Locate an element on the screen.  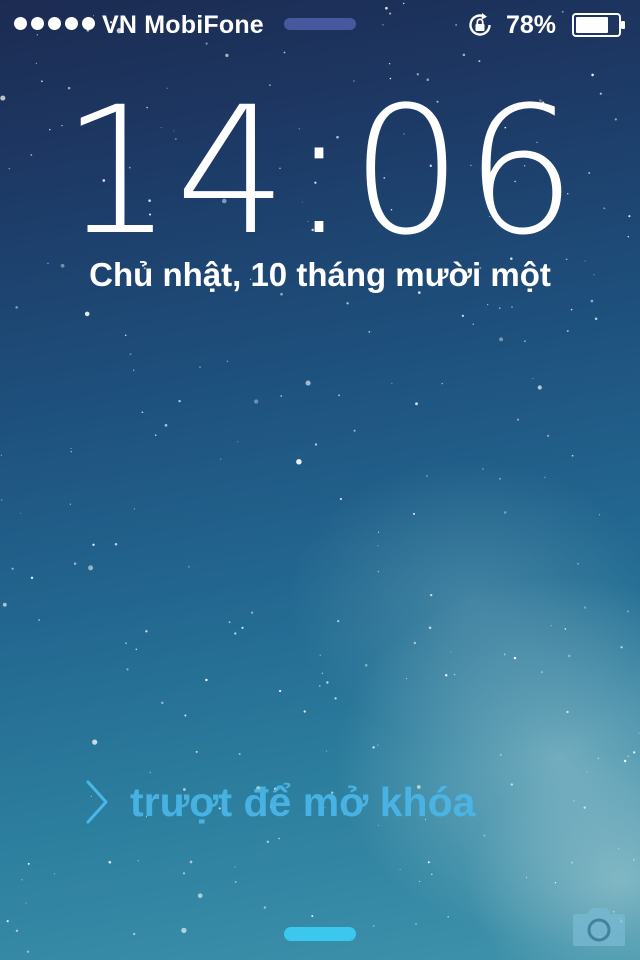
slide-to-unlock: trượt để mở khóa is located at coordinates (279, 802).